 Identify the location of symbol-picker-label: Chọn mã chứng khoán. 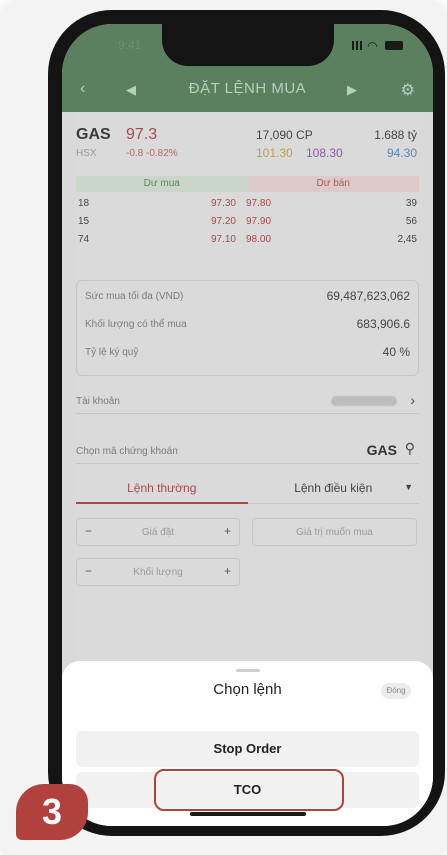
(127, 451).